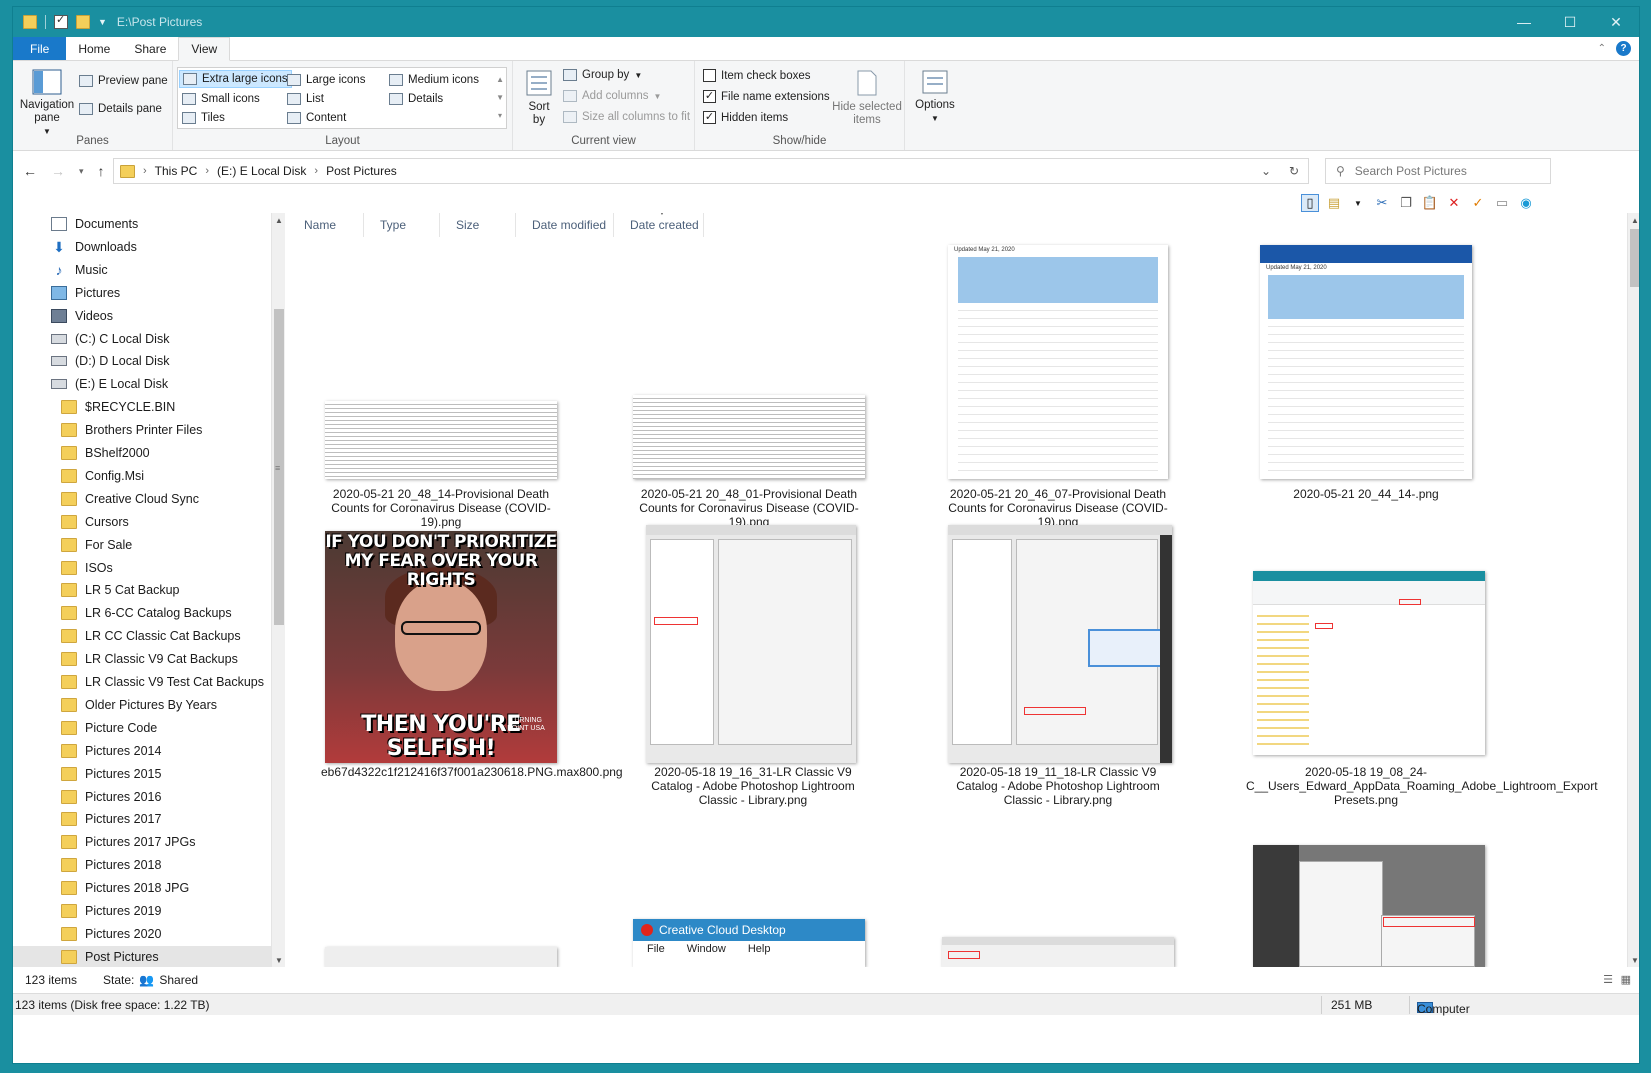 The height and width of the screenshot is (1073, 1651). What do you see at coordinates (305, 99) in the screenshot?
I see `layout-list: List` at bounding box center [305, 99].